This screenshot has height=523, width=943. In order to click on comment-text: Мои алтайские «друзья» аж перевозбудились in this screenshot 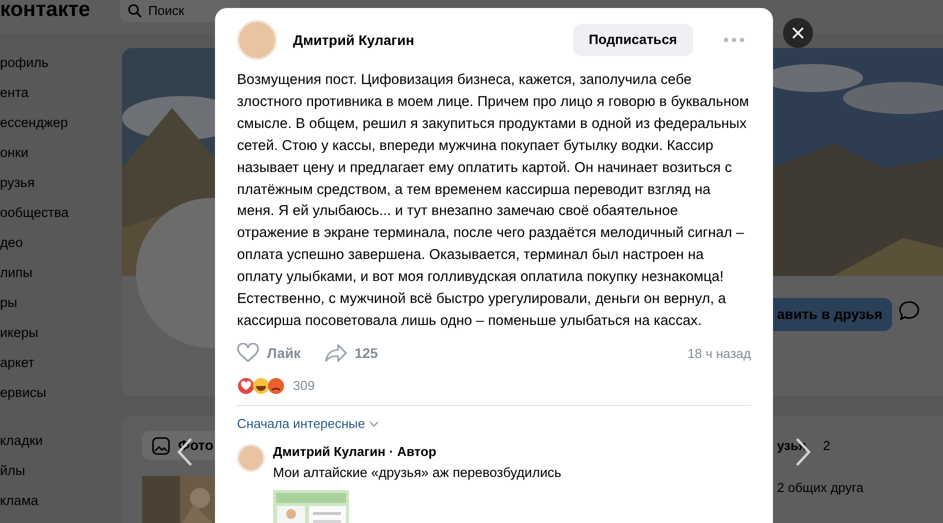, I will do `click(417, 473)`.